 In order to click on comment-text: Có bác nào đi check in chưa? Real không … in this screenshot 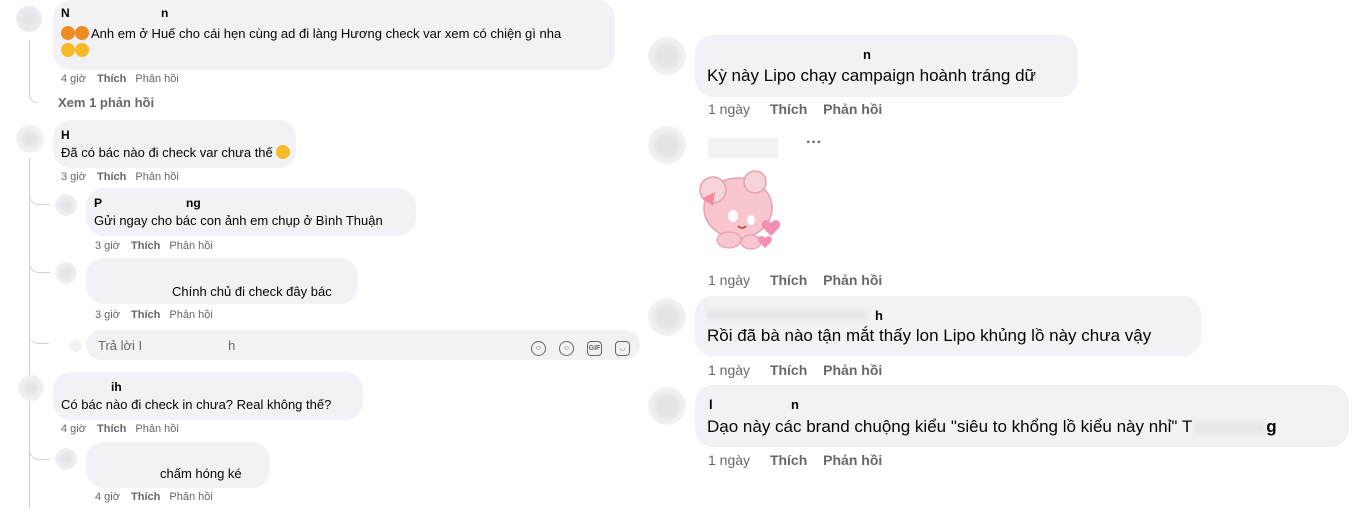, I will do `click(196, 404)`.